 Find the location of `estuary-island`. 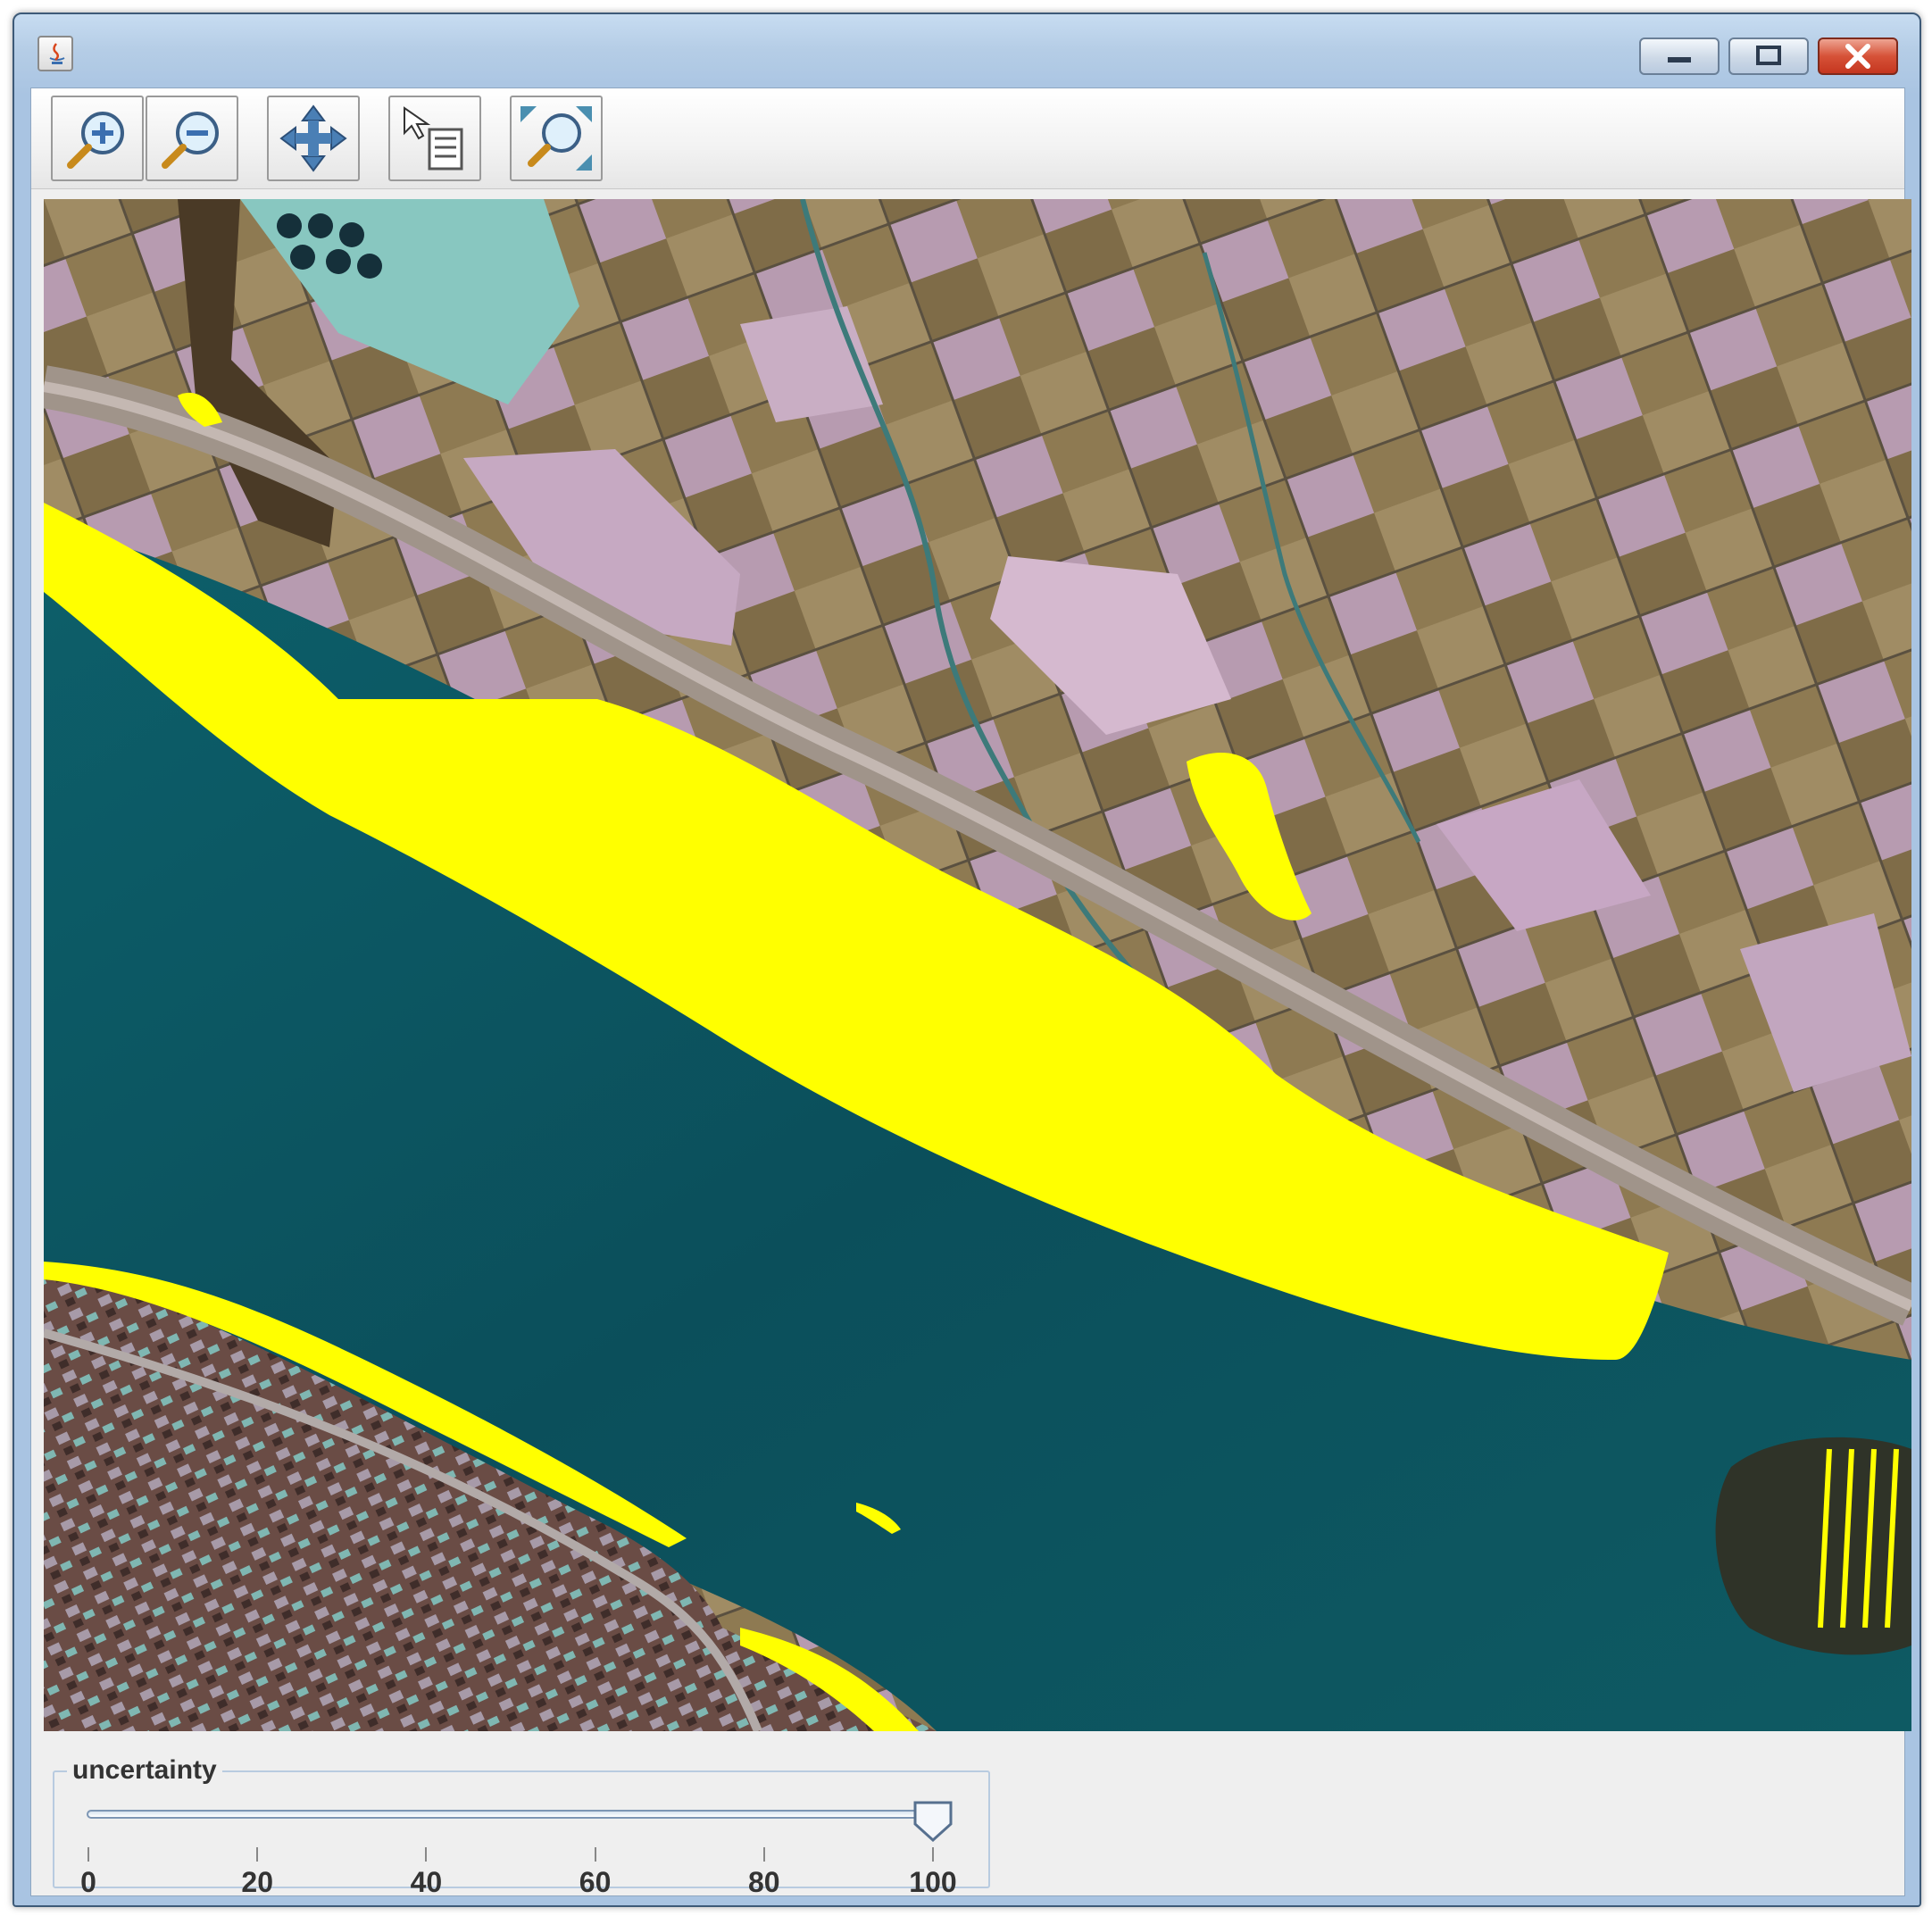

estuary-island is located at coordinates (1813, 1546).